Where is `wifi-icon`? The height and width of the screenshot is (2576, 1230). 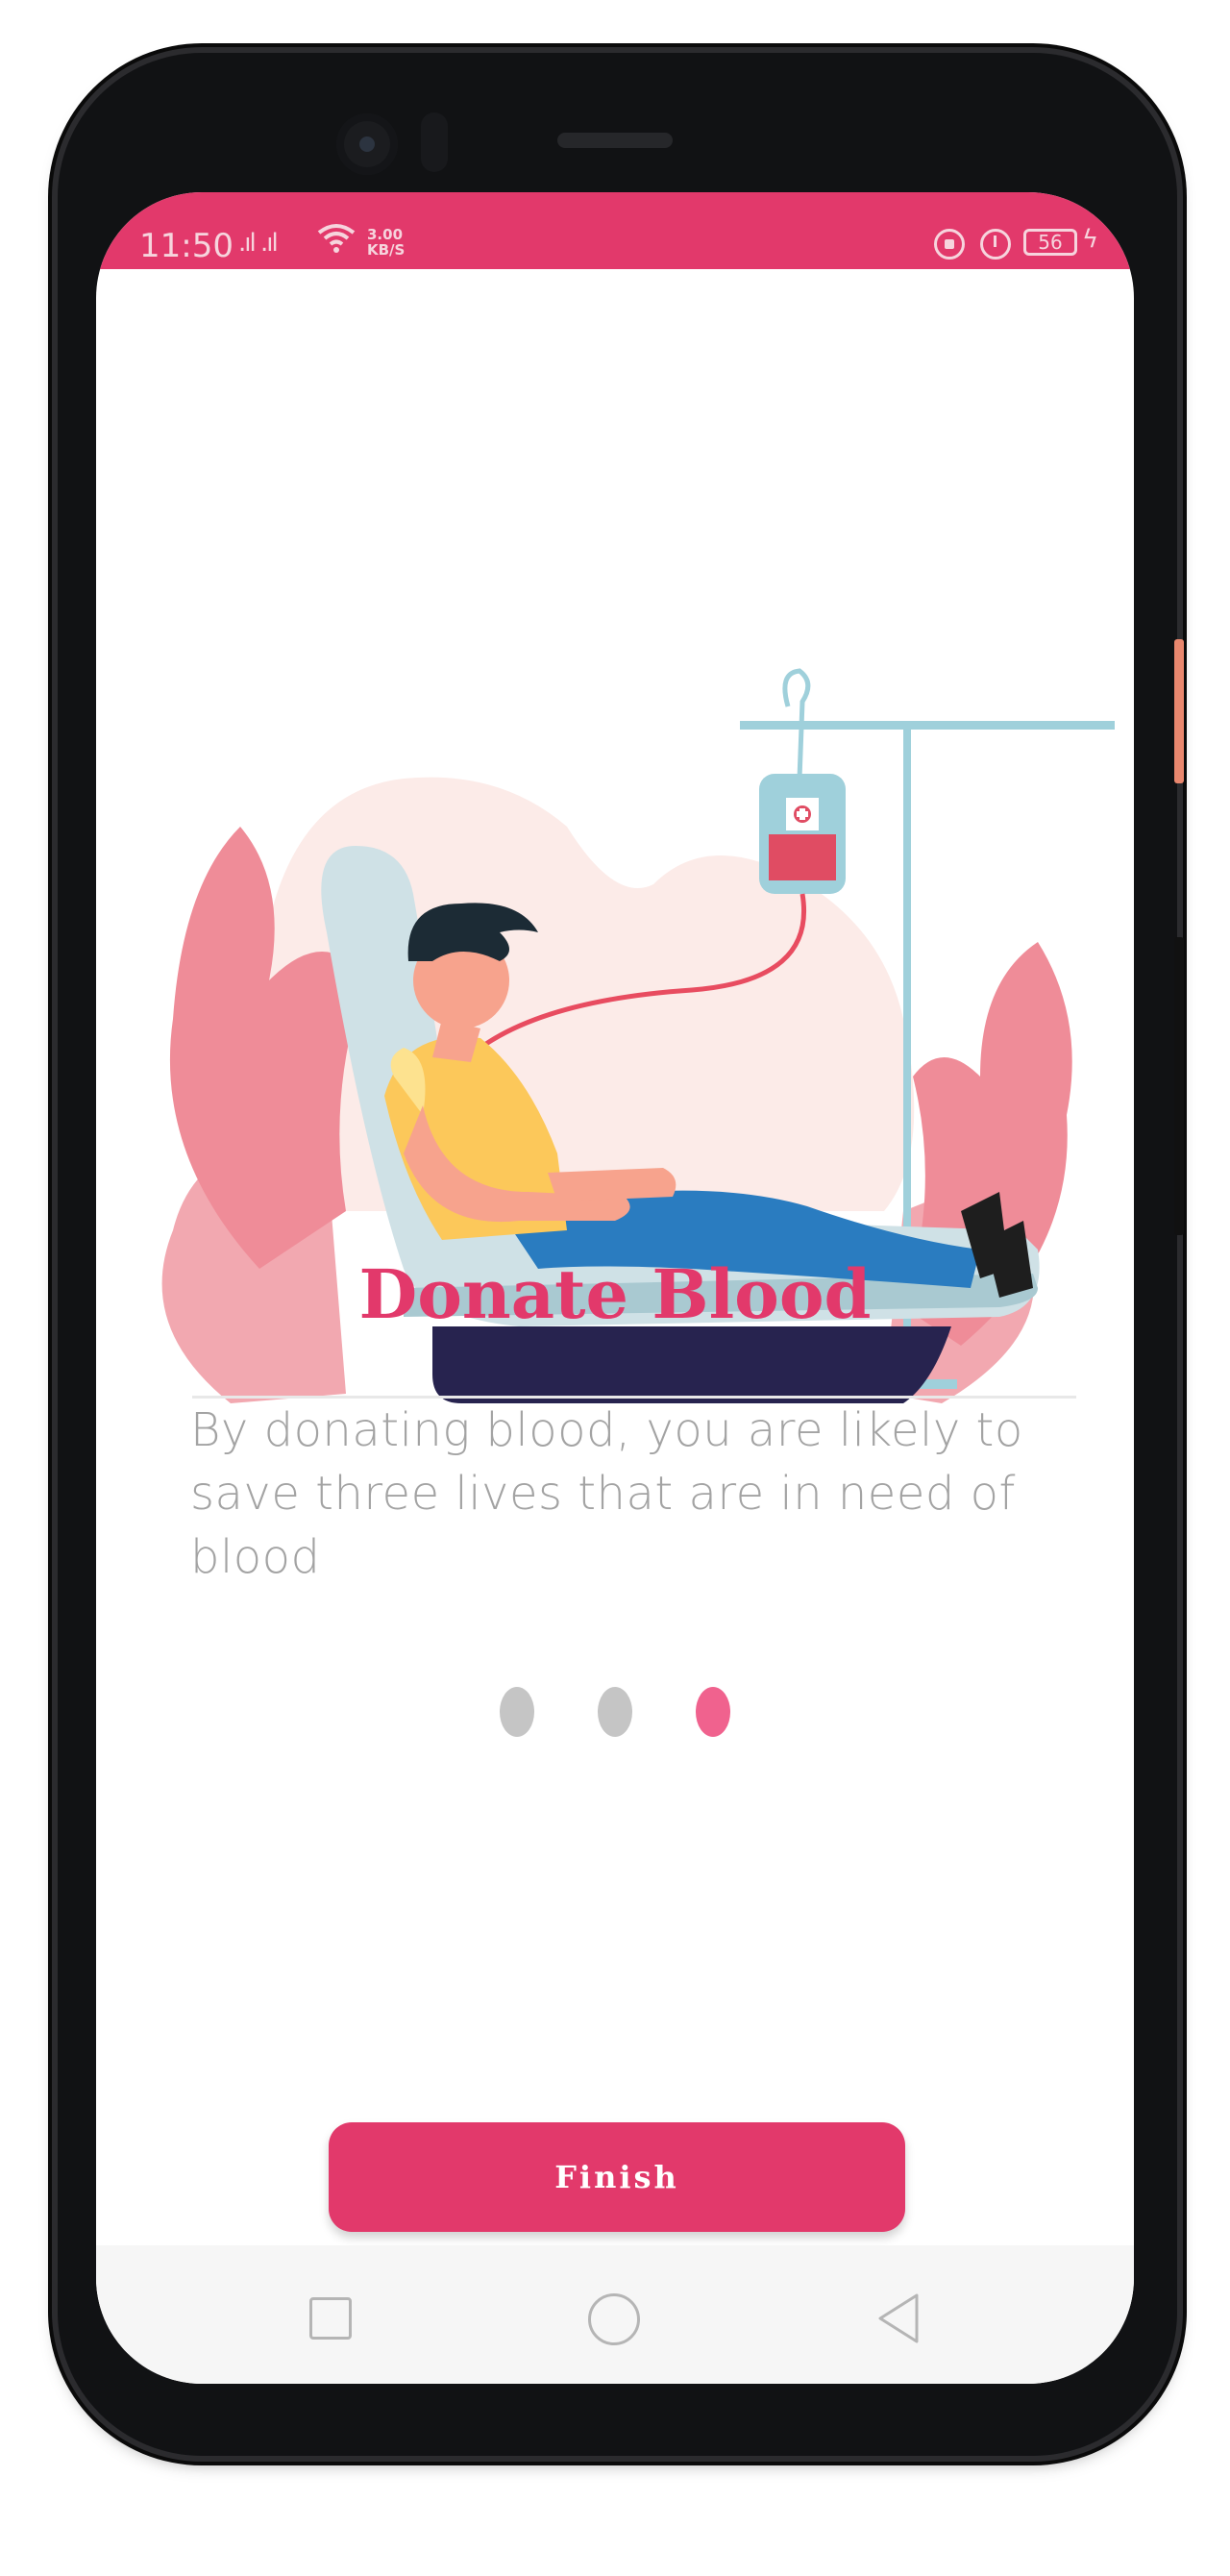 wifi-icon is located at coordinates (337, 238).